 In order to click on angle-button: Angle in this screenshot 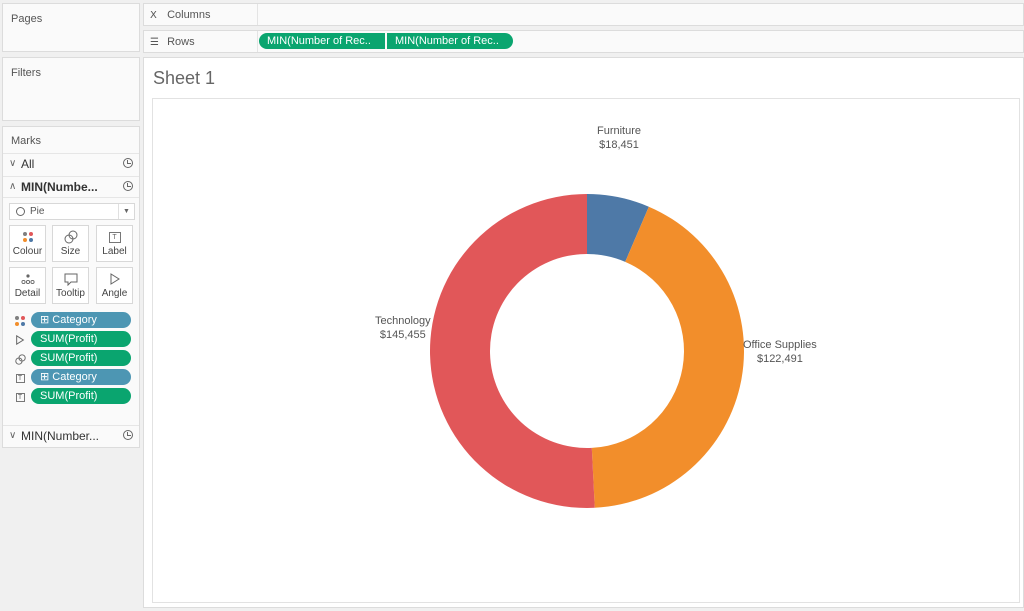, I will do `click(114, 285)`.